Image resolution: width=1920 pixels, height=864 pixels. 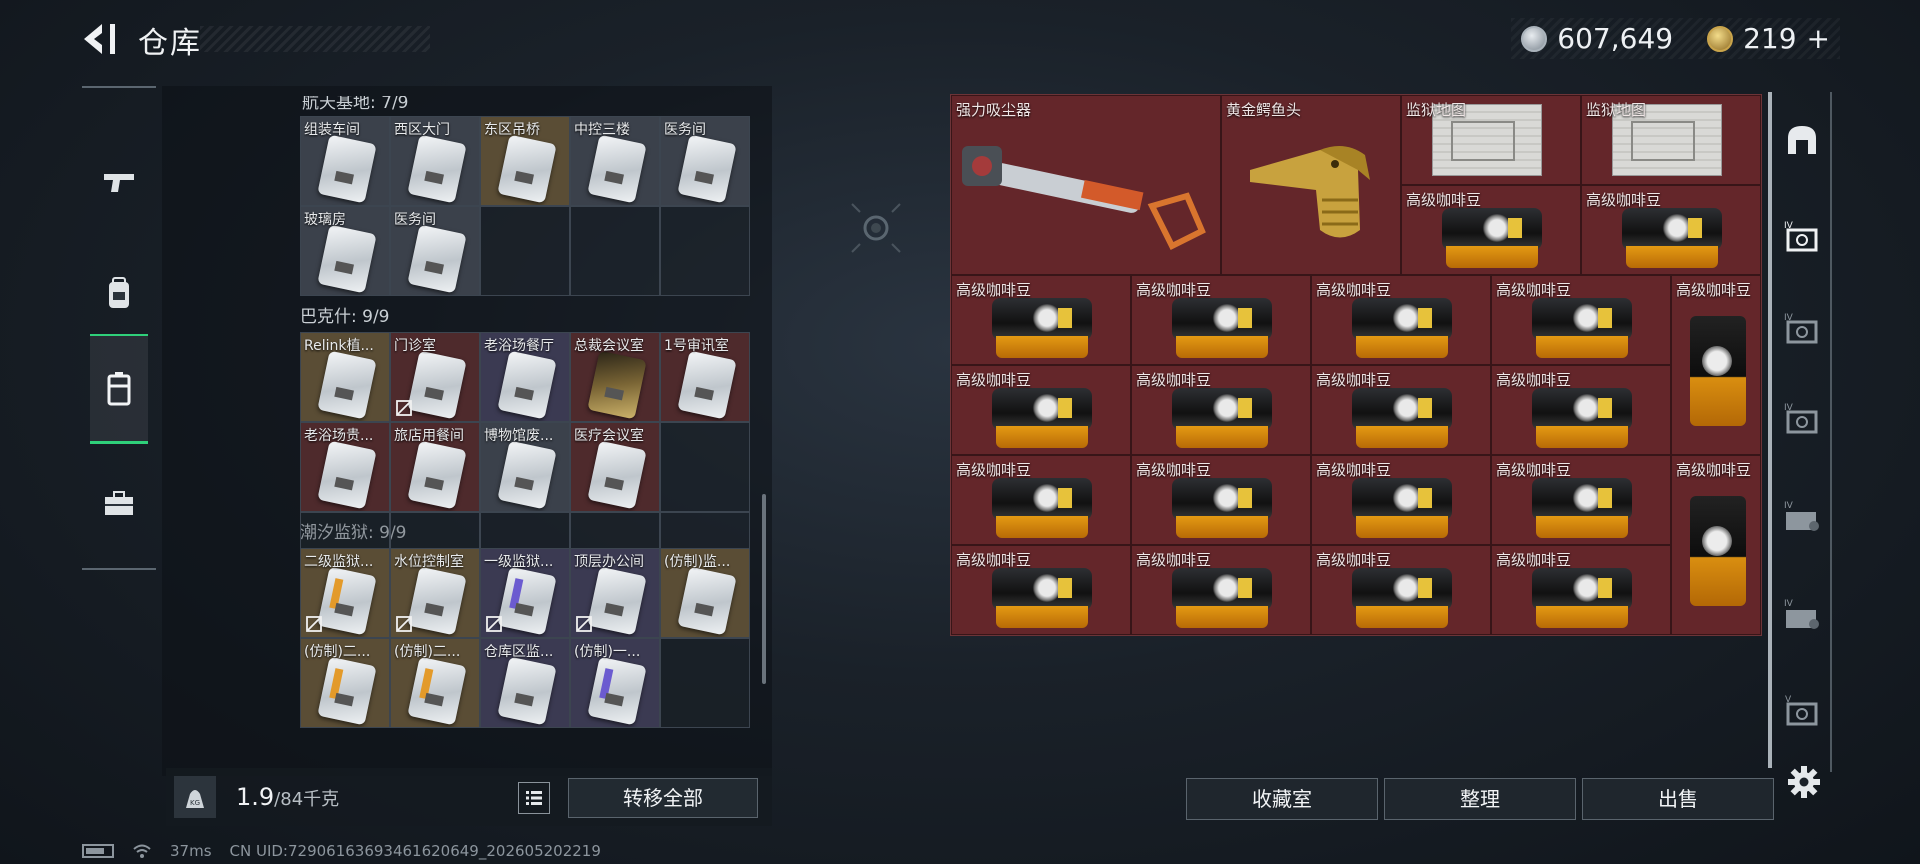 I want to click on keycard-slot: 总裁会议室, so click(x=615, y=377).